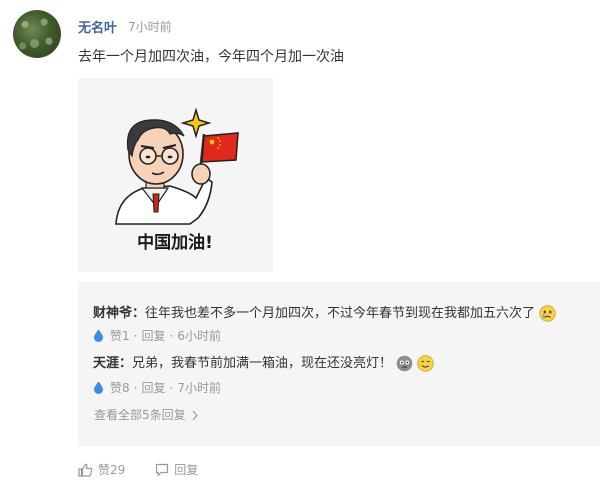  What do you see at coordinates (97, 26) in the screenshot?
I see `post-username: 无名叶` at bounding box center [97, 26].